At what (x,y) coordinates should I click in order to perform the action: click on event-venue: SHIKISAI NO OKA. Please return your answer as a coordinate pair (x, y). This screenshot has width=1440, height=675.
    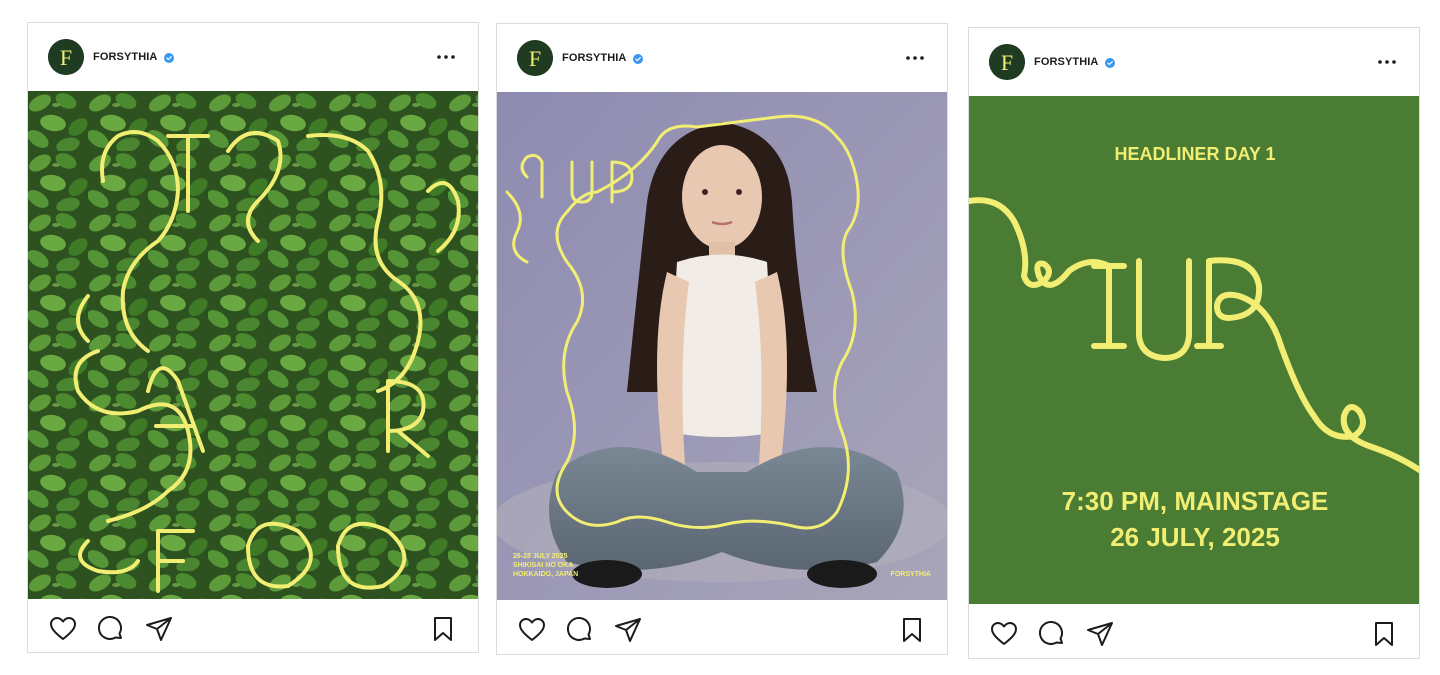
    Looking at the image, I should click on (543, 565).